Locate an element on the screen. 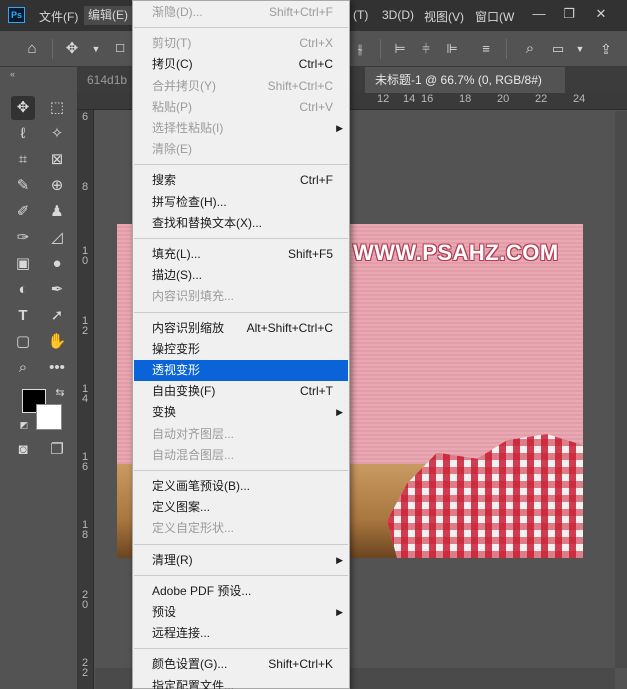  zoom-tool-icon: ⌕ is located at coordinates (23, 368).